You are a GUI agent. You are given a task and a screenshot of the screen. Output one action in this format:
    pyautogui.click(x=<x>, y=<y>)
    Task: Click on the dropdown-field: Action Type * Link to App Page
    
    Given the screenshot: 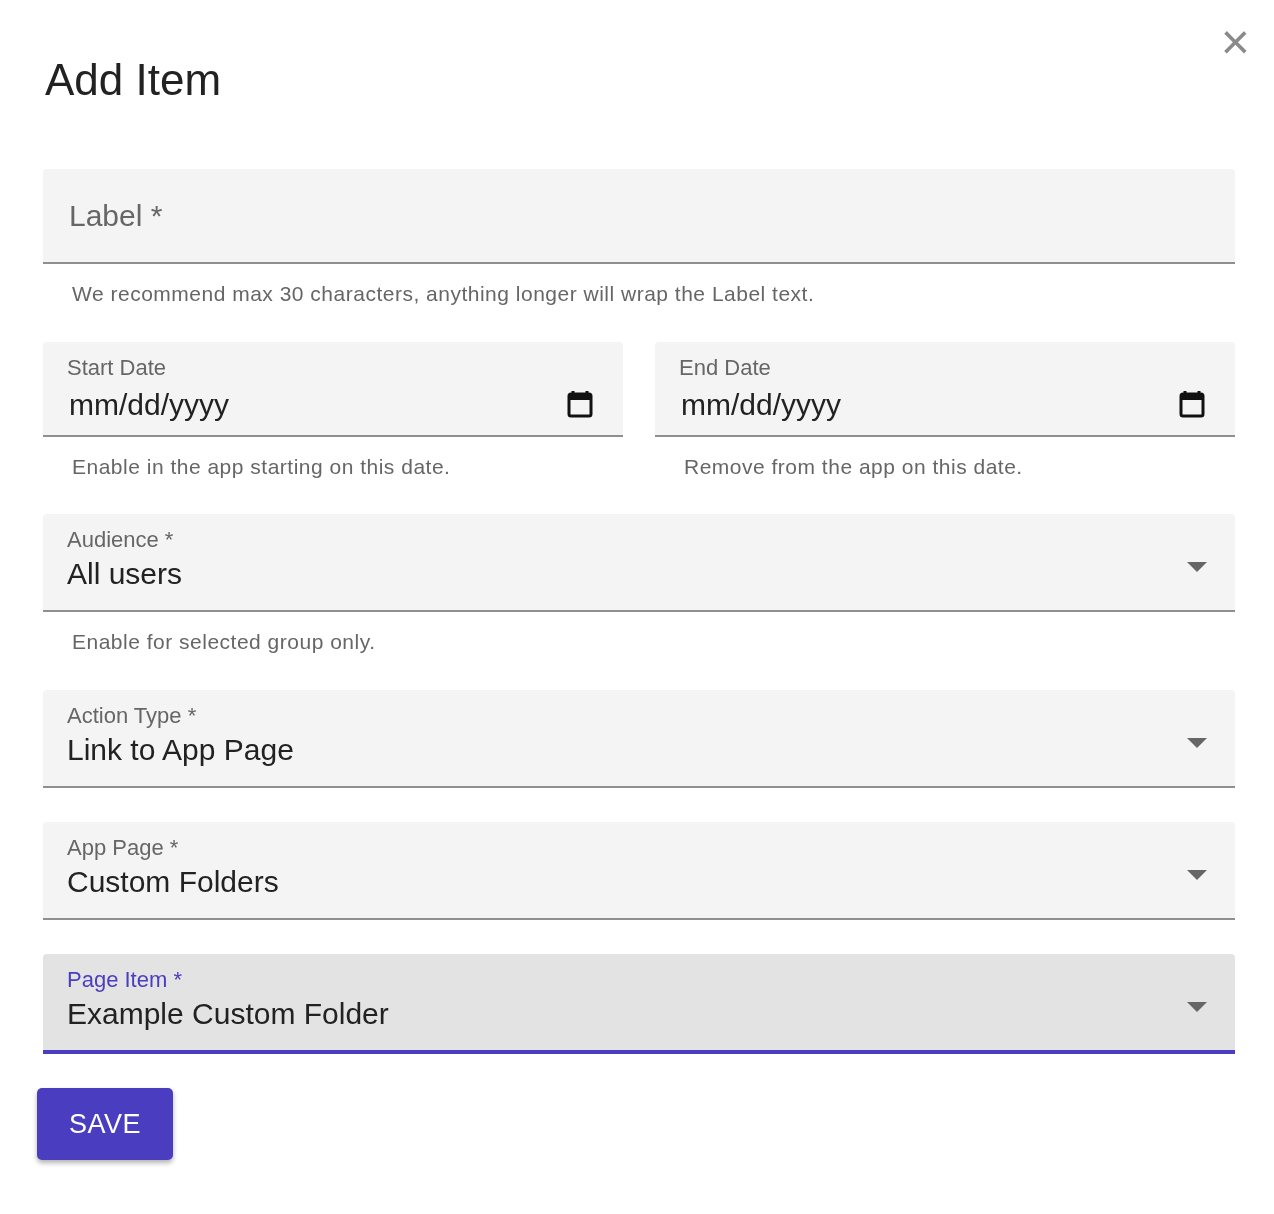 What is the action you would take?
    pyautogui.click(x=639, y=738)
    